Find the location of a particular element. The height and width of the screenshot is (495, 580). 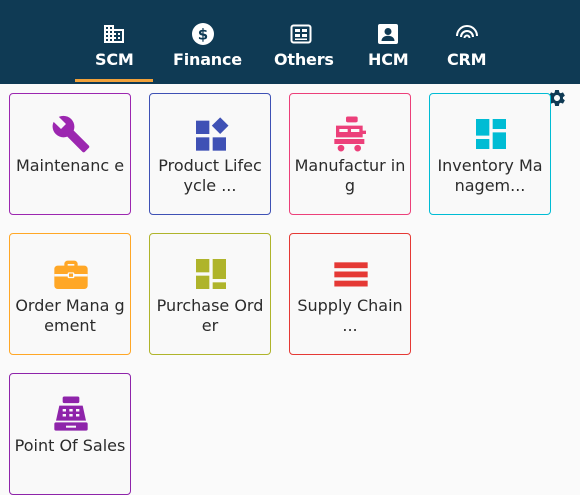

shapes-icon is located at coordinates (212, 134).